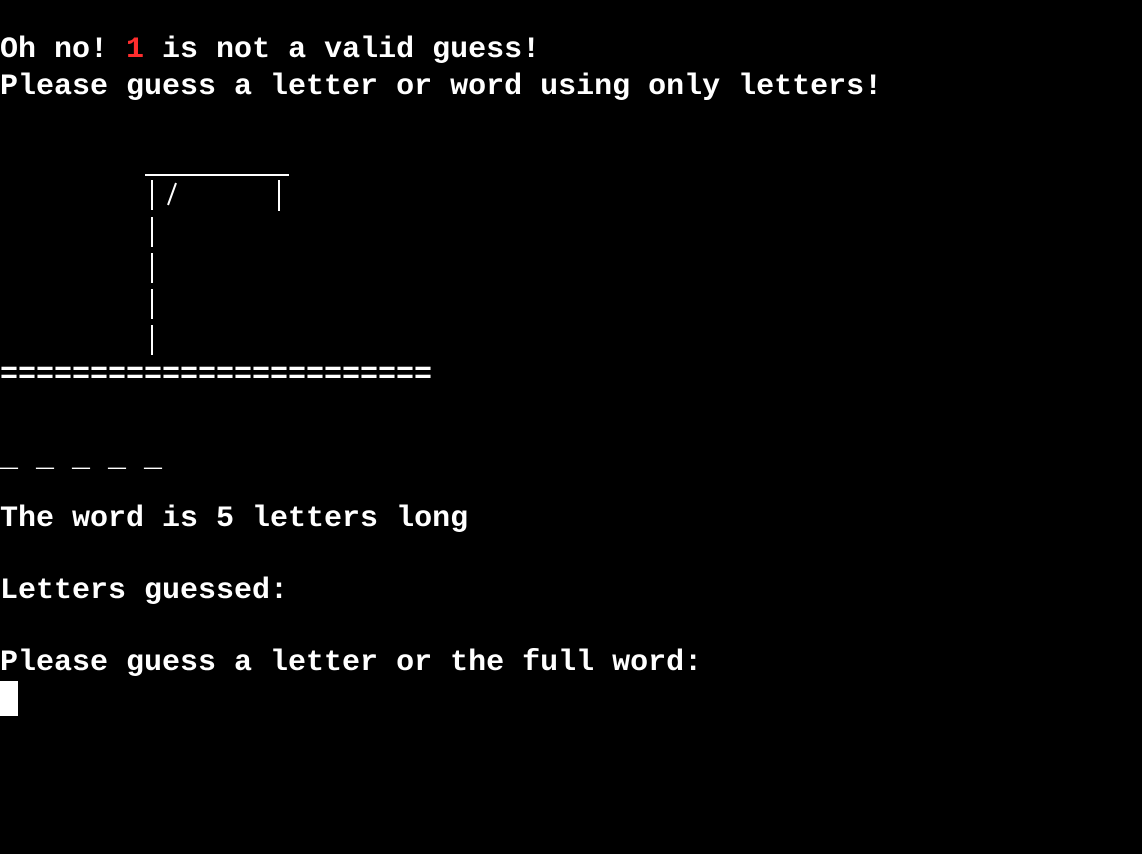  What do you see at coordinates (234, 519) in the screenshot?
I see `word-length-message: The word is 5 letters long` at bounding box center [234, 519].